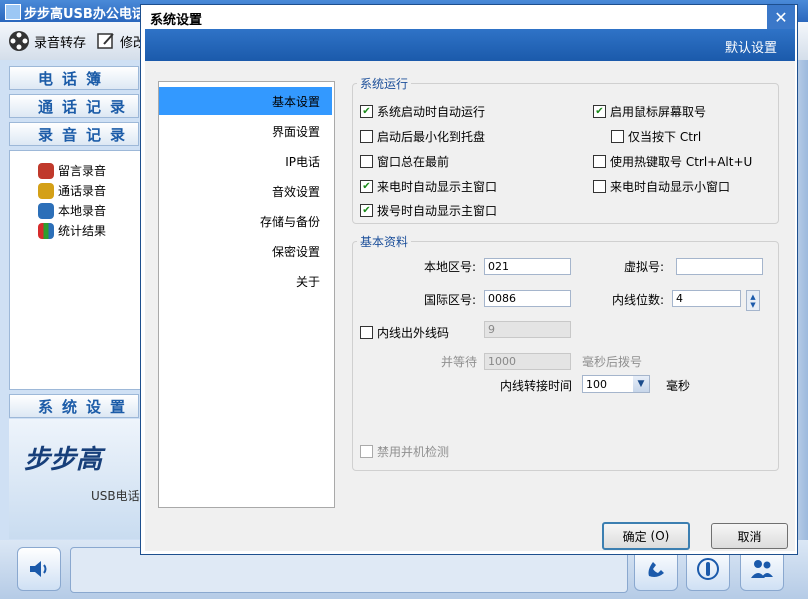 The image size is (808, 599). I want to click on checkbox-label: 来电时自动显示小窗口, so click(670, 187).